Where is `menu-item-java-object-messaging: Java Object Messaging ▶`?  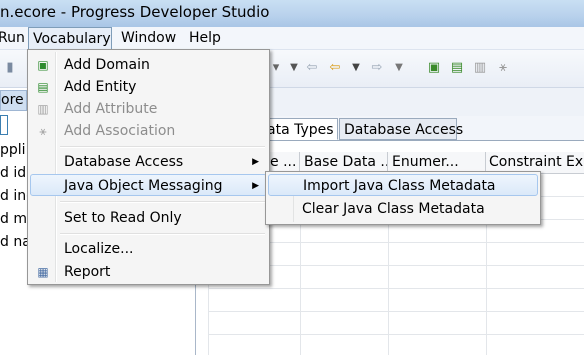
menu-item-java-object-messaging: Java Object Messaging ▶ is located at coordinates (148, 185).